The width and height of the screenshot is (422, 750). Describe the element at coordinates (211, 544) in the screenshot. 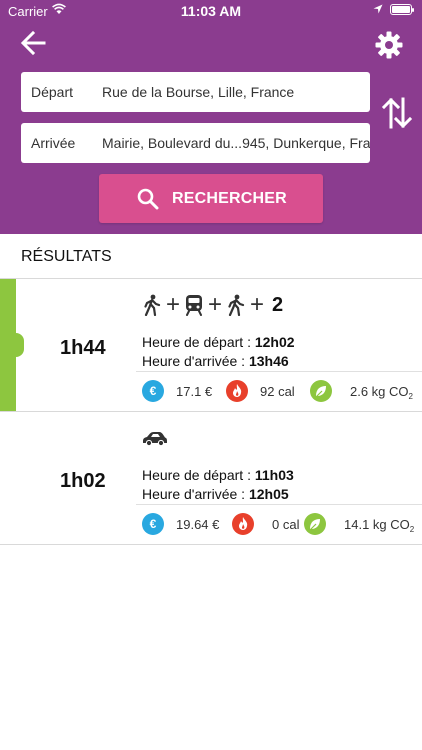

I see `result-divider` at that location.